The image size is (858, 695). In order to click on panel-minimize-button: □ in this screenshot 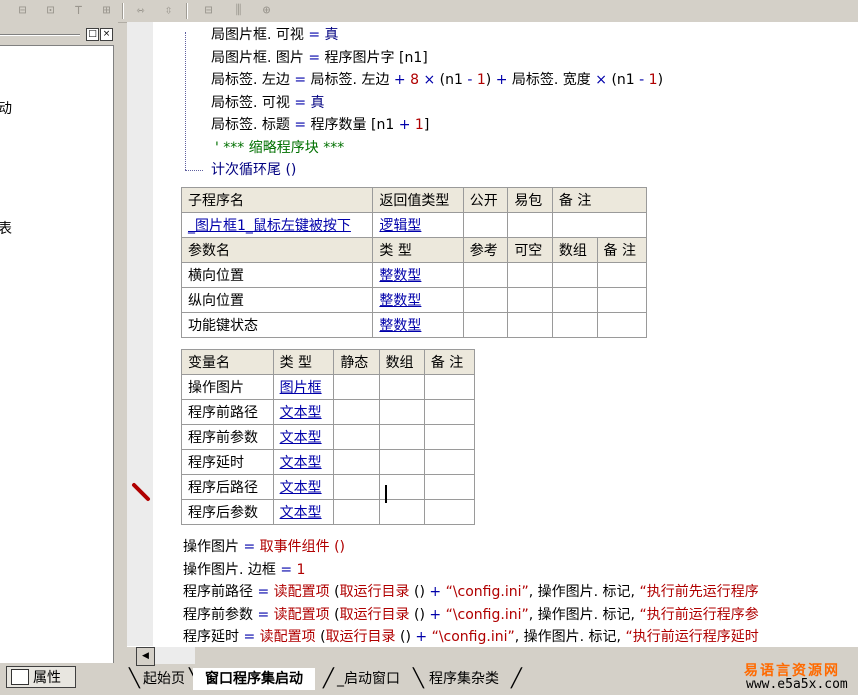, I will do `click(92, 34)`.